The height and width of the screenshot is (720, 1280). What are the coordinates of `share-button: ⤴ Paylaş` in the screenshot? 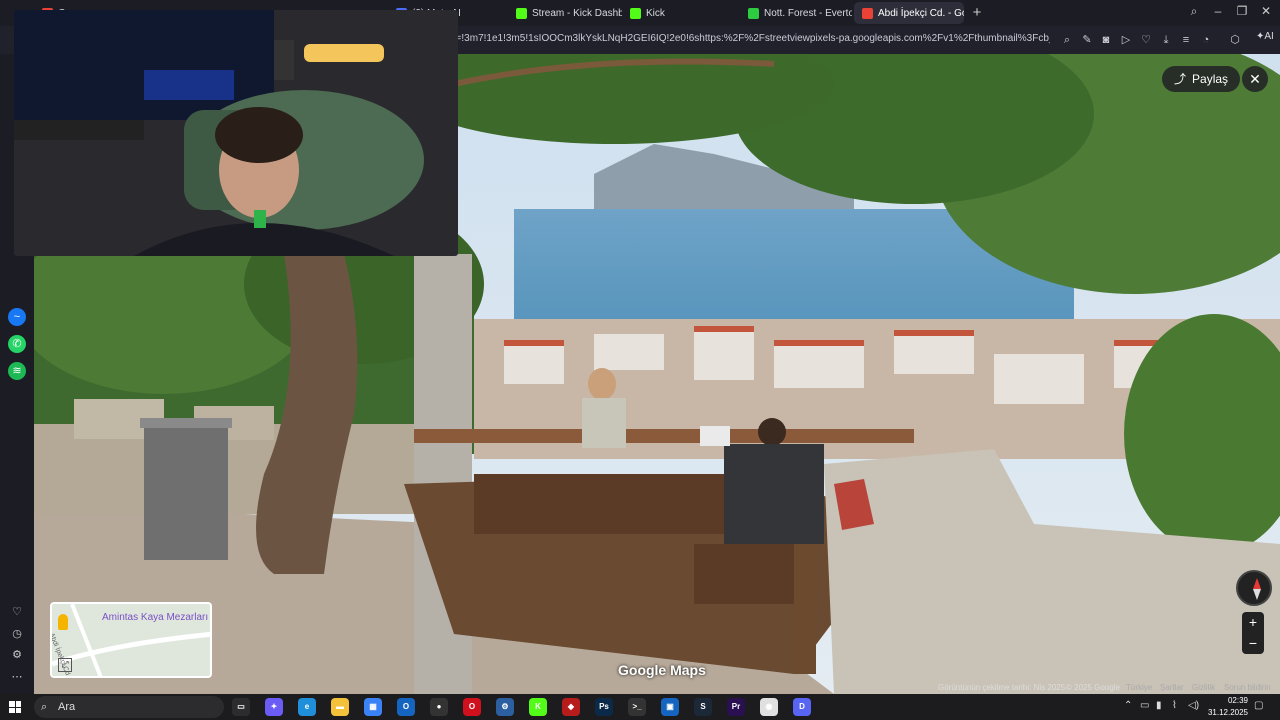 It's located at (1201, 79).